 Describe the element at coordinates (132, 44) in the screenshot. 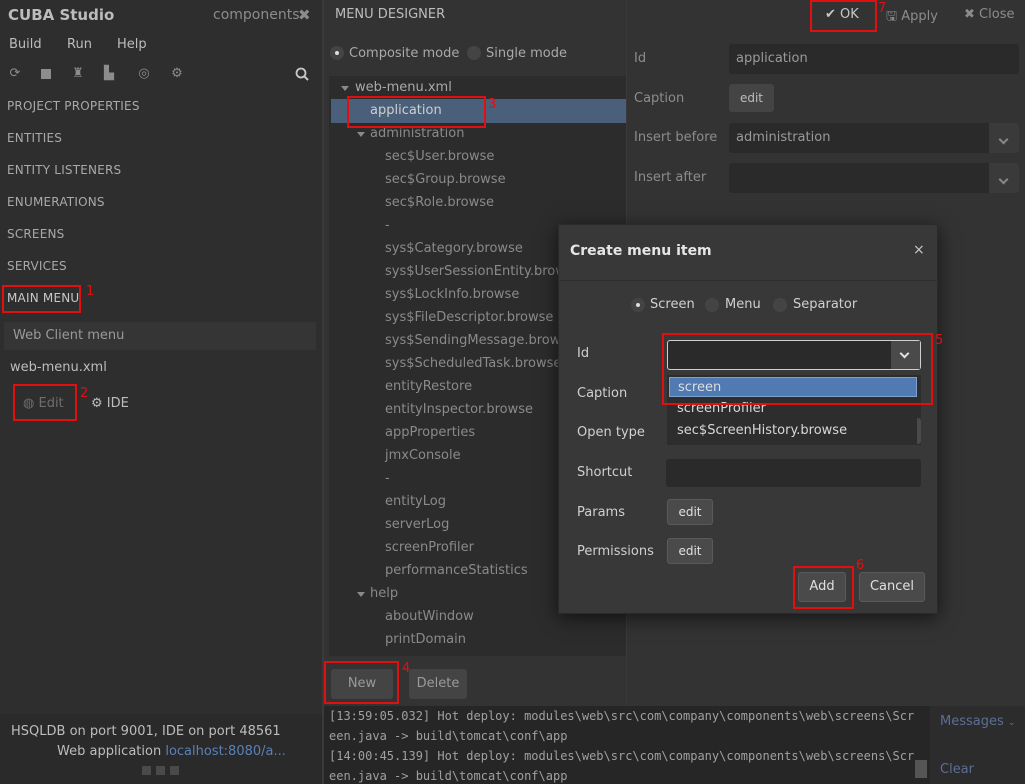

I see `menu-help: Help` at that location.